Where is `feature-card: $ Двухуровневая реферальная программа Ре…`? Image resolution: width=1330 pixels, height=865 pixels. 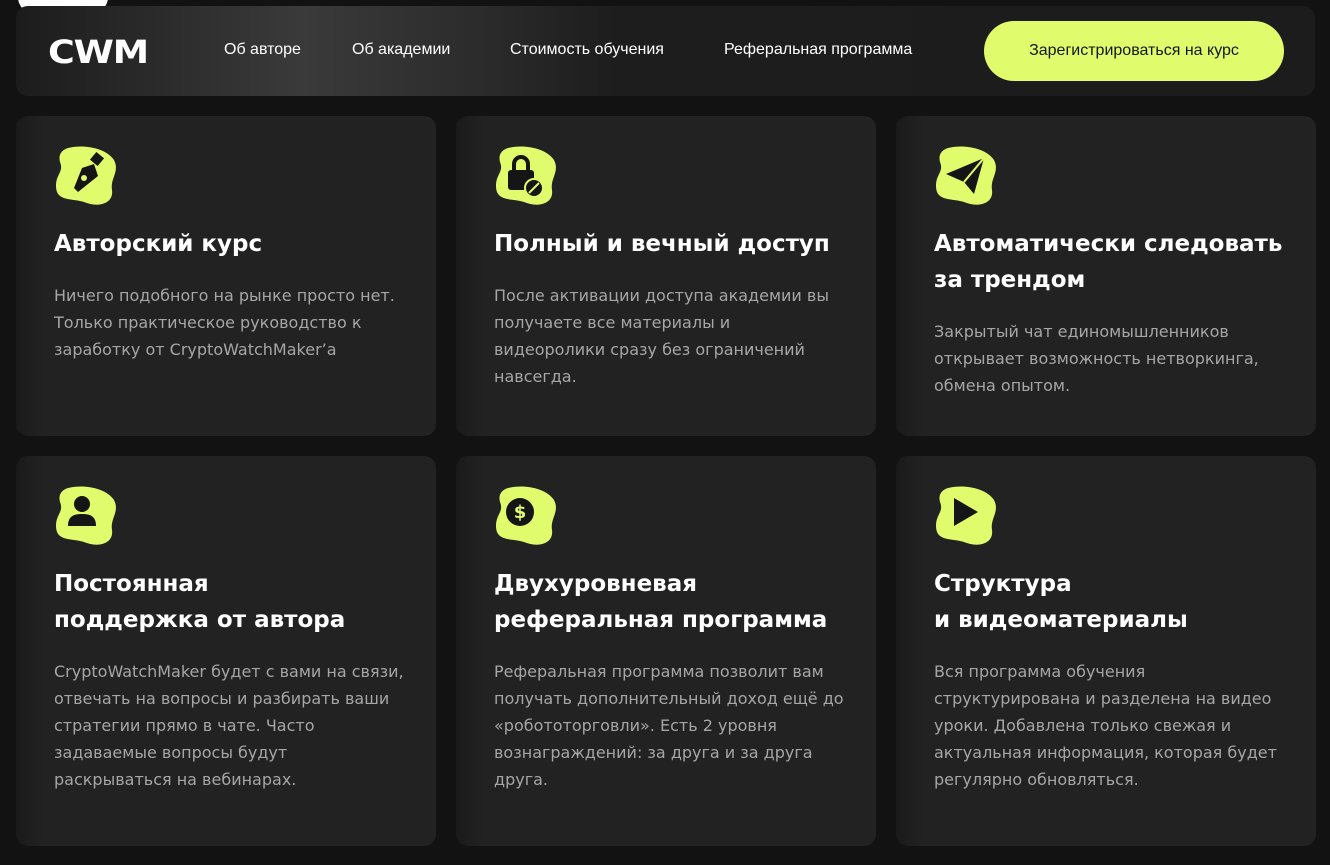
feature-card: $ Двухуровневая реферальная программа Ре… is located at coordinates (666, 651).